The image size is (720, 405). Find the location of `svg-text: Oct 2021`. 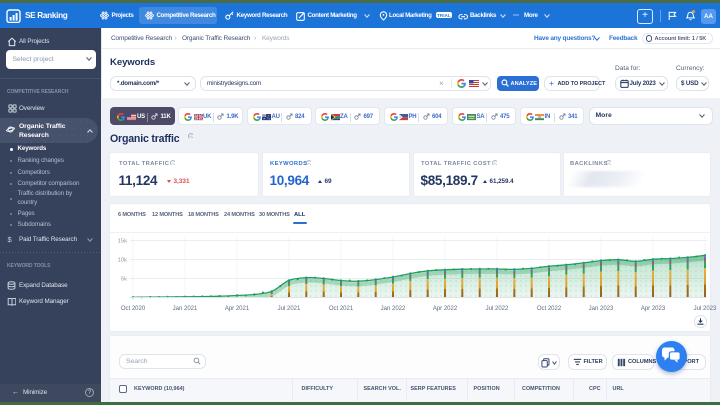

svg-text: Oct 2021 is located at coordinates (341, 309).